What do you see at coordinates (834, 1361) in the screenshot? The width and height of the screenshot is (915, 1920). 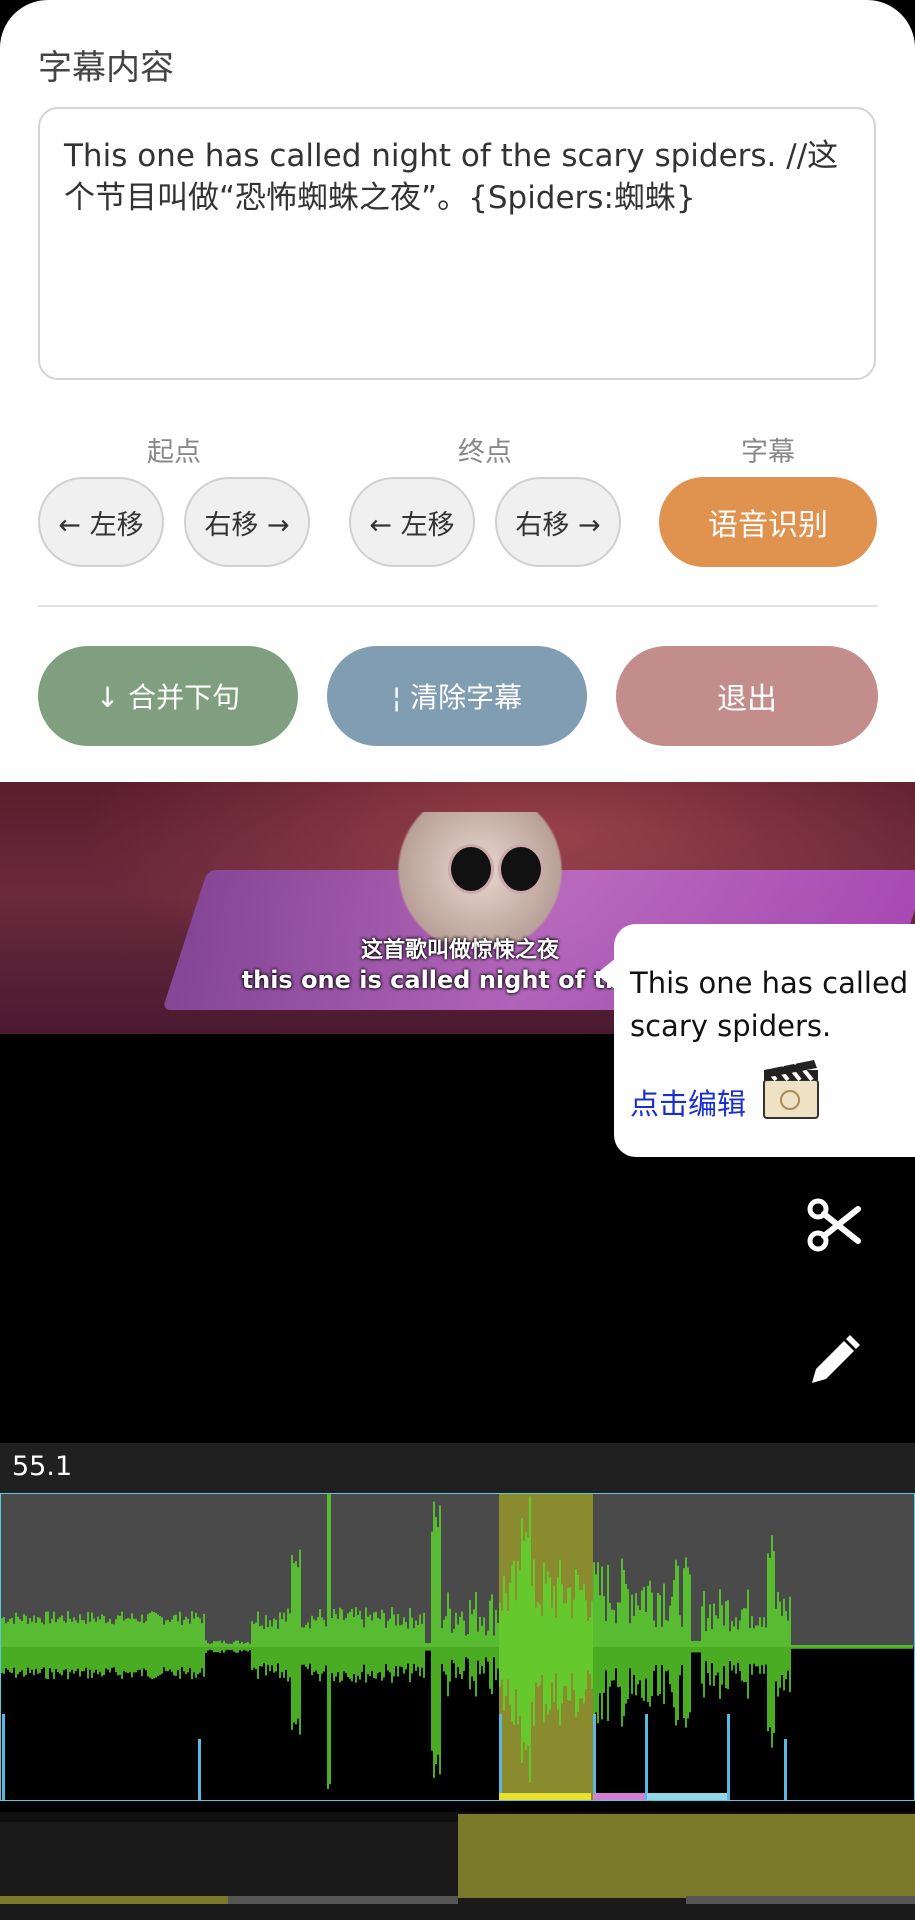 I see `pencil-icon` at bounding box center [834, 1361].